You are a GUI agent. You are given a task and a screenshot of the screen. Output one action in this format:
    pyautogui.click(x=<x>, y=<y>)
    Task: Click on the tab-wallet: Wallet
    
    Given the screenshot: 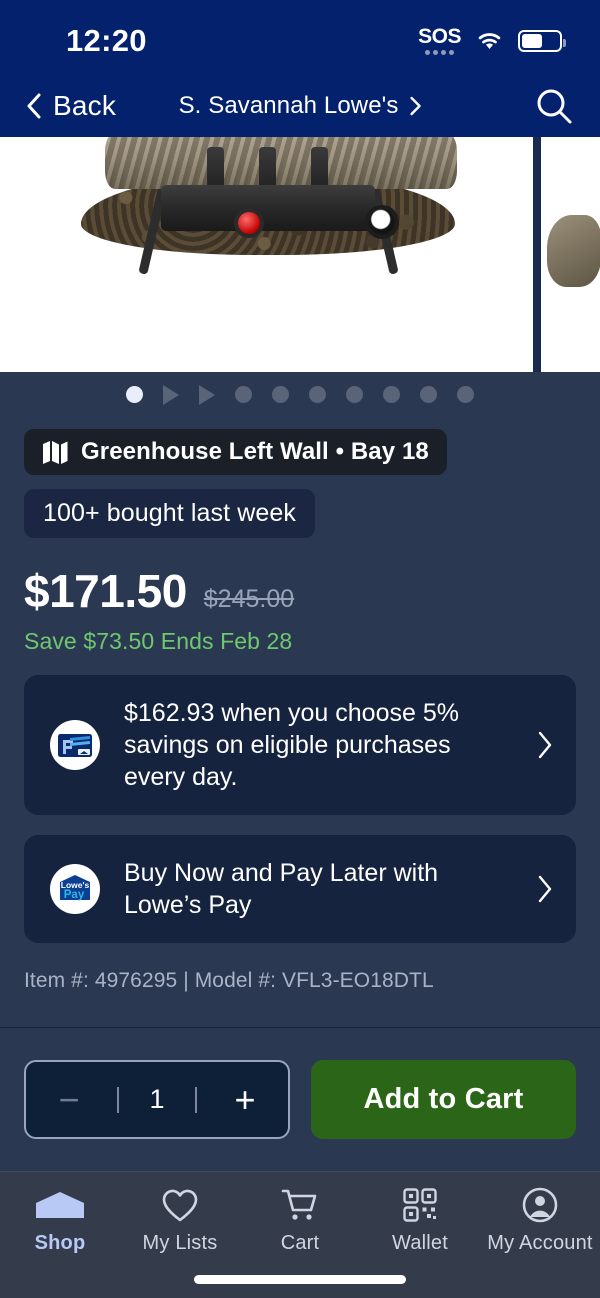 What is the action you would take?
    pyautogui.click(x=420, y=1221)
    